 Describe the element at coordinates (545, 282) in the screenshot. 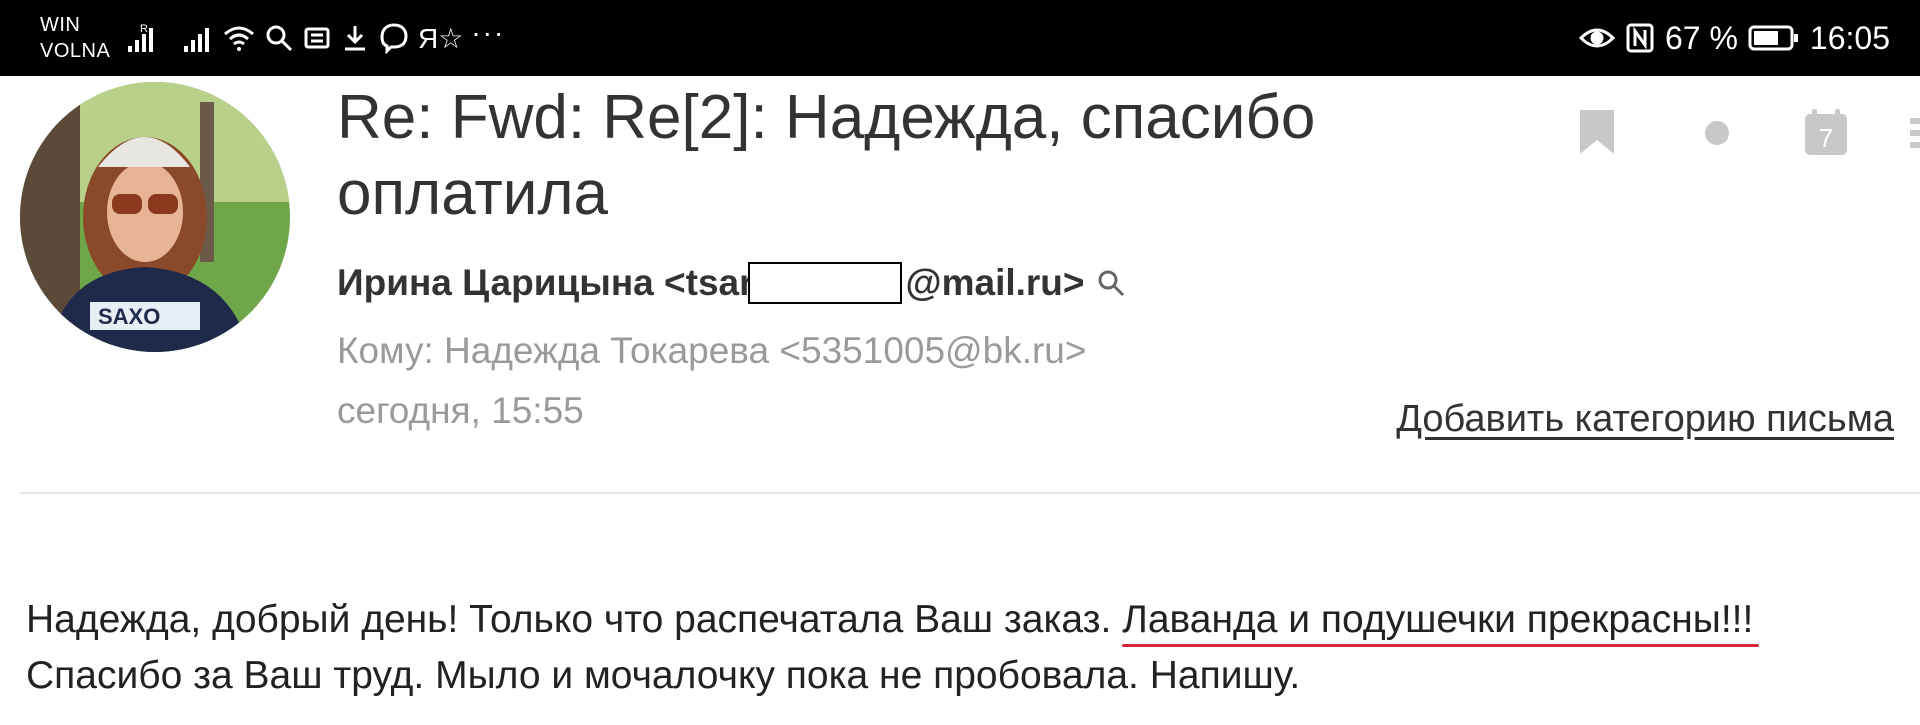

I see `sender-name-prefix: Ирина Царицына <tsar` at that location.